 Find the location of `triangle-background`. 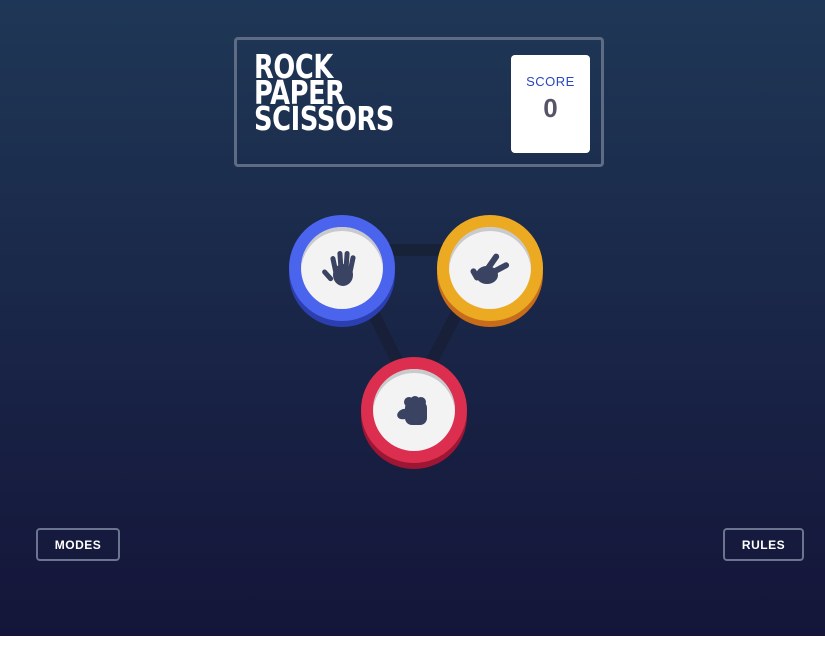

triangle-background is located at coordinates (416, 322).